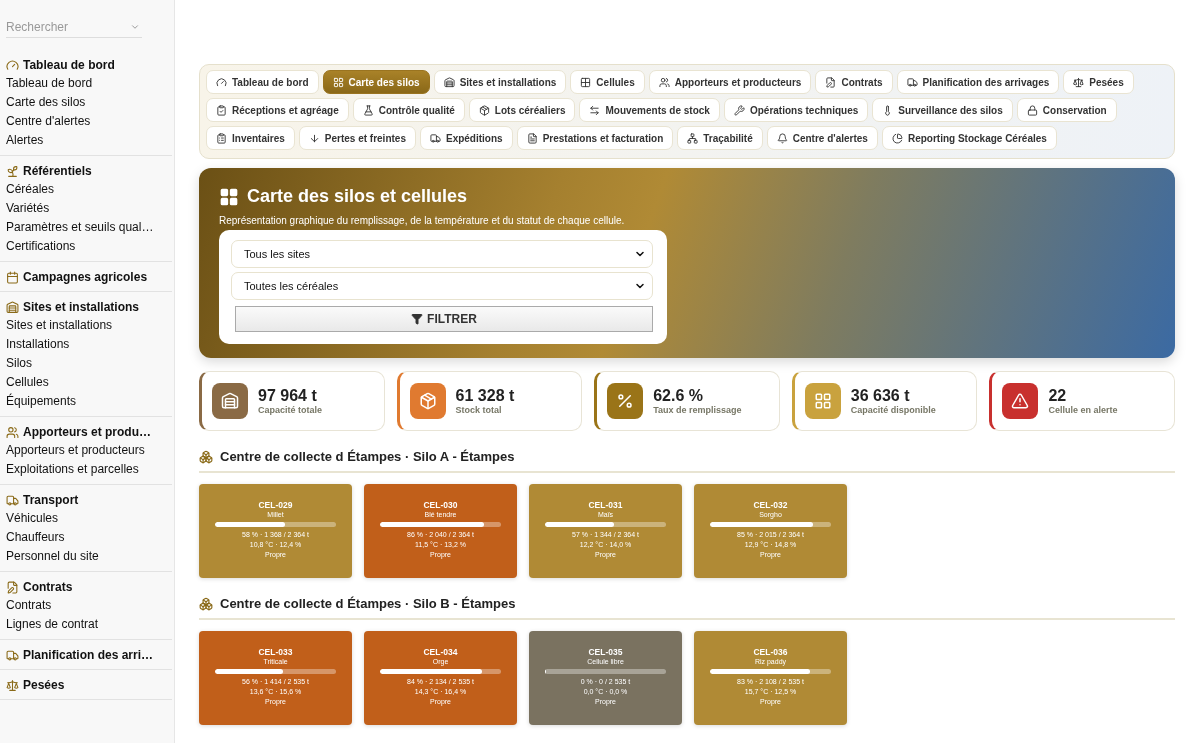  I want to click on tab: Planification des arrivages, so click(978, 82).